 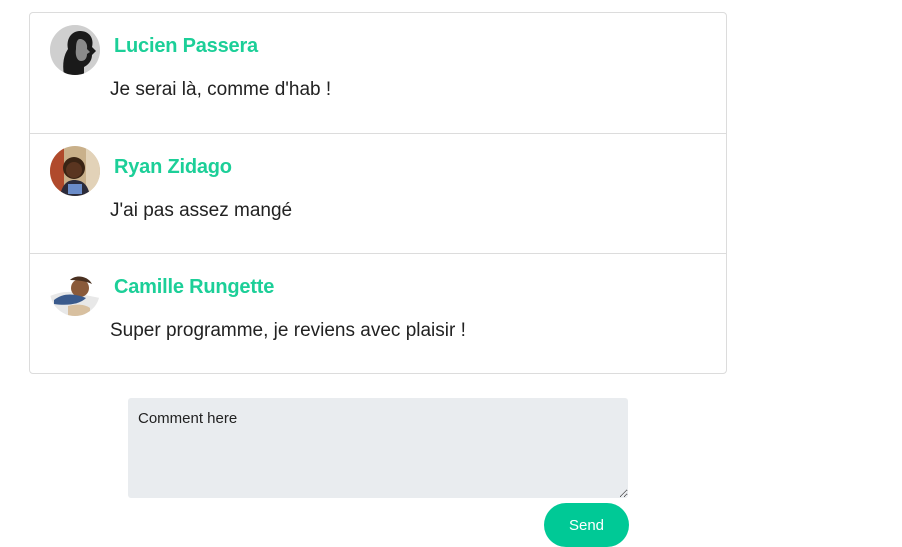 What do you see at coordinates (194, 287) in the screenshot?
I see `comment-author: Camille Rungette` at bounding box center [194, 287].